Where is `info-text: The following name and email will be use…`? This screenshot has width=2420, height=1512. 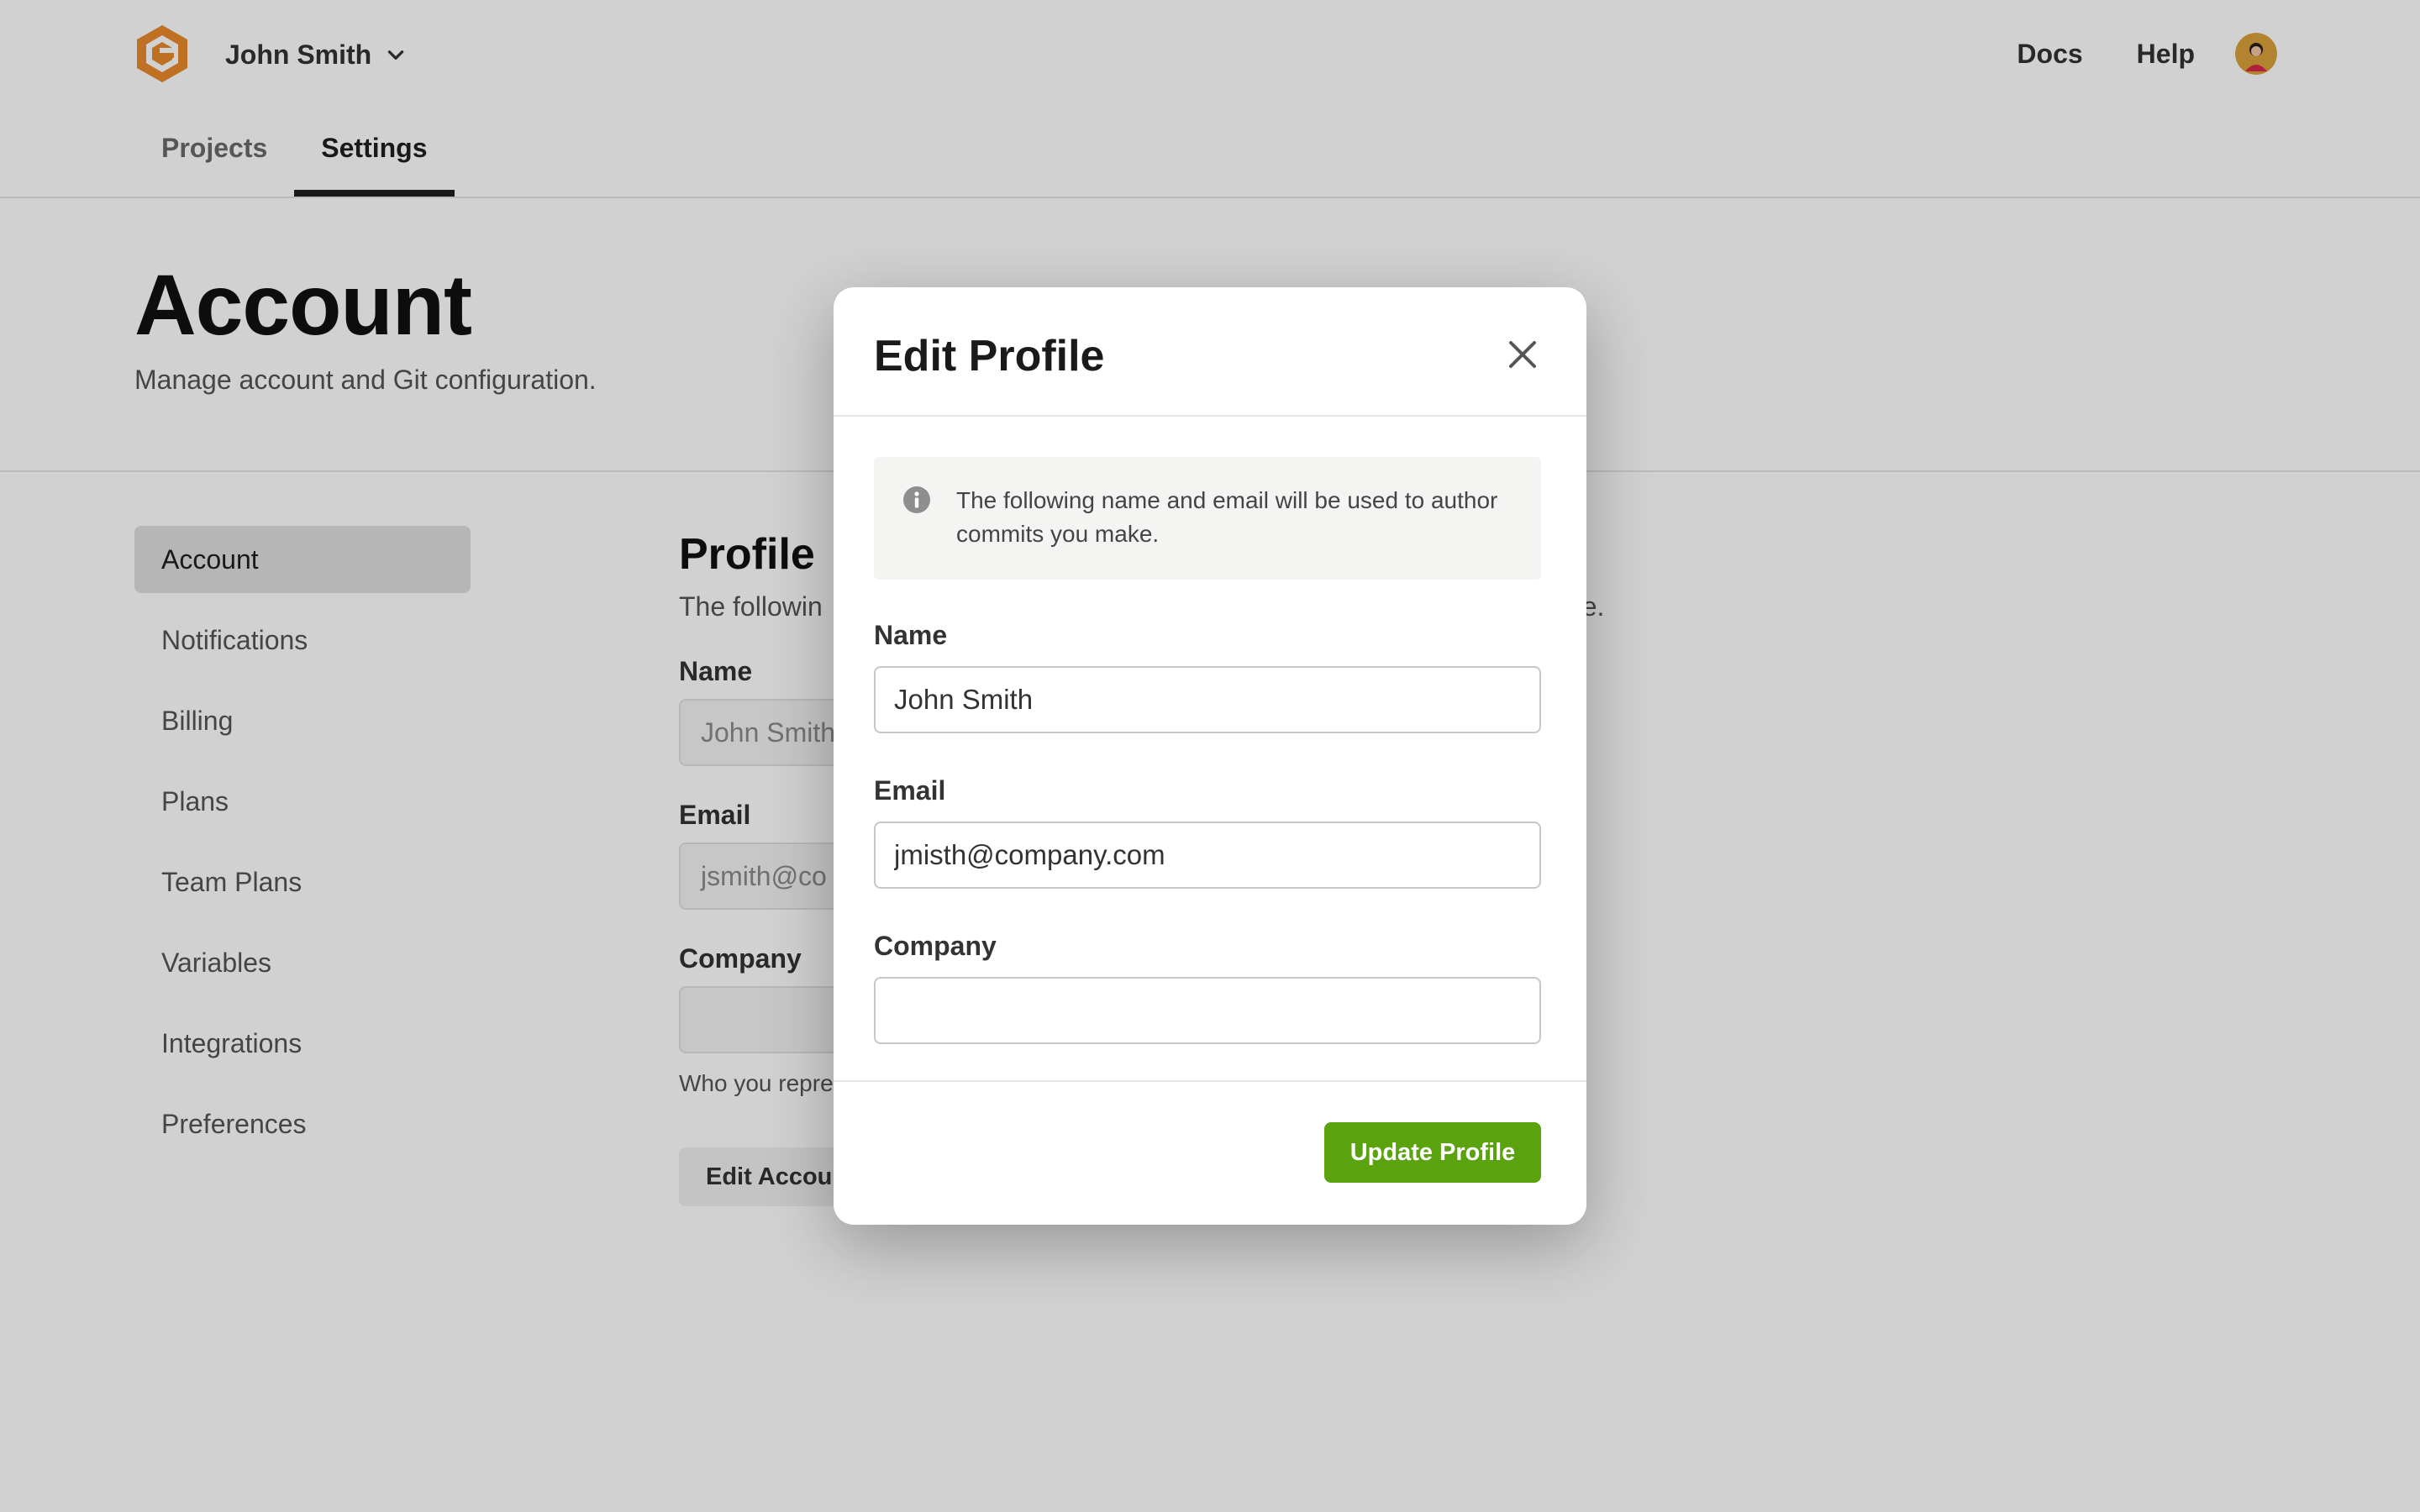
info-text: The following name and email will be use… is located at coordinates (1227, 517).